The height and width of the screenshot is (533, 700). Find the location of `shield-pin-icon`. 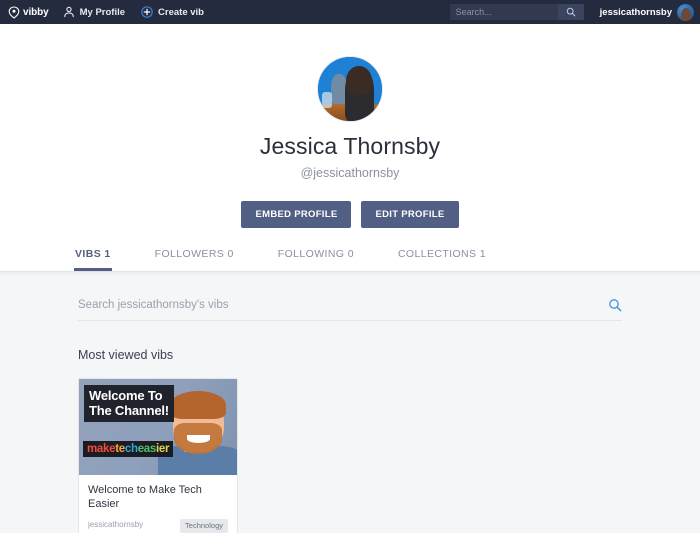

shield-pin-icon is located at coordinates (14, 12).